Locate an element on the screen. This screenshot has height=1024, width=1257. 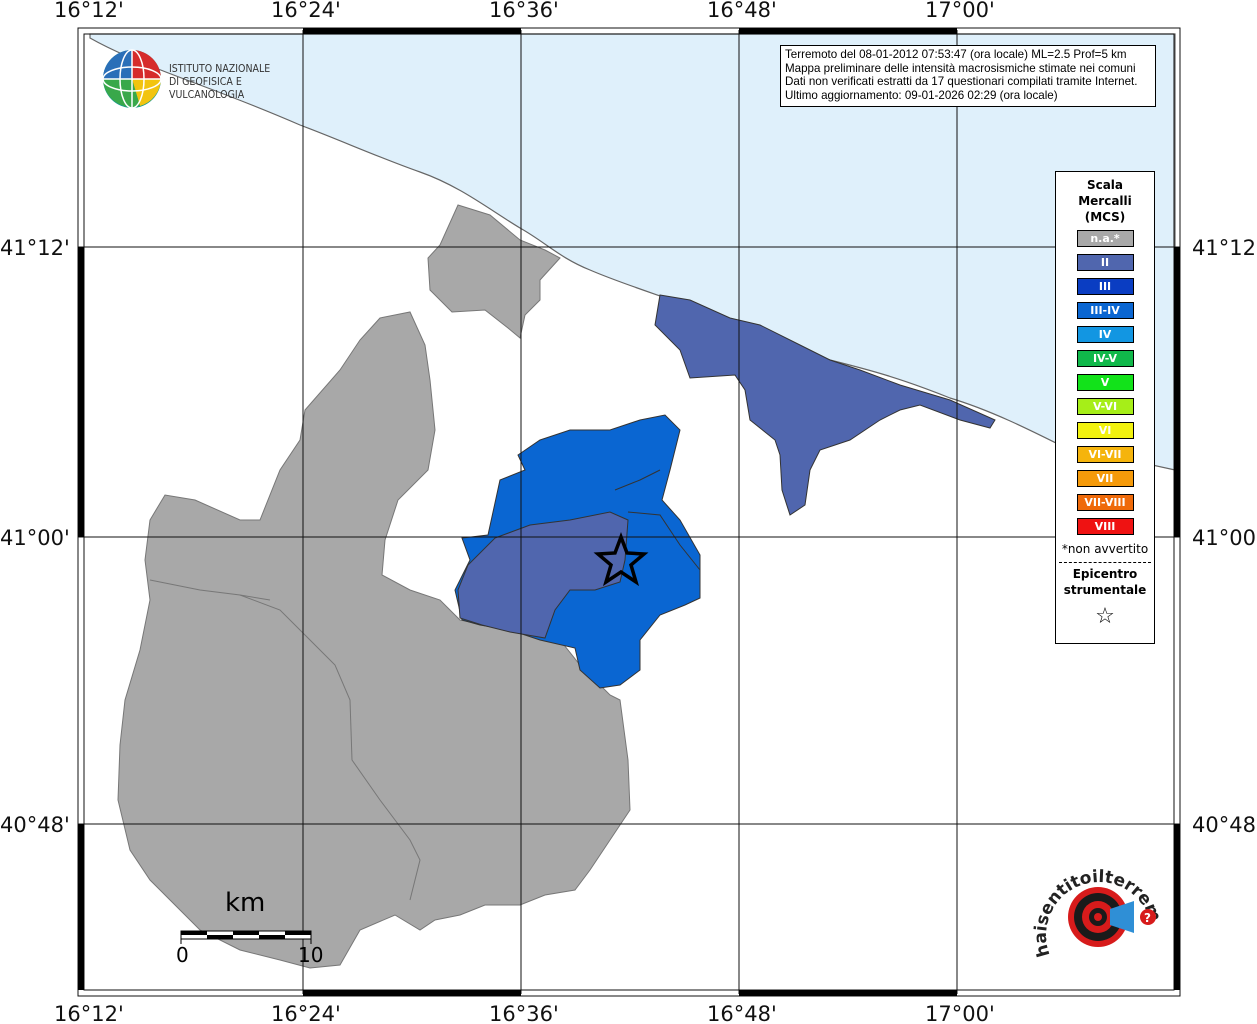
lon-label-top: 16°24' is located at coordinates (306, 11).